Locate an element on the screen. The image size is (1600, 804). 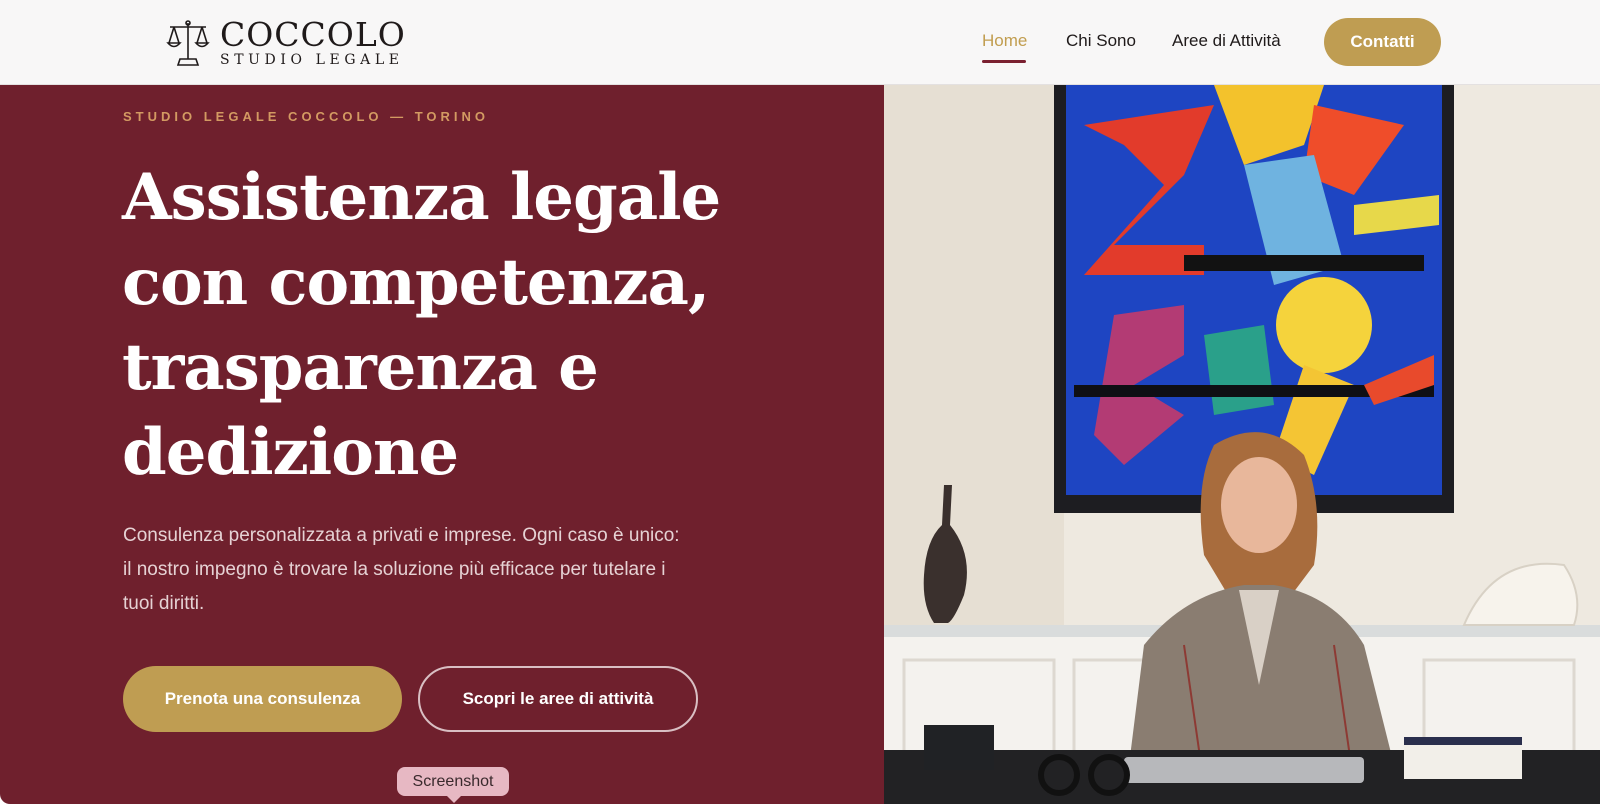
contatti-button: Contatti is located at coordinates (1382, 42).